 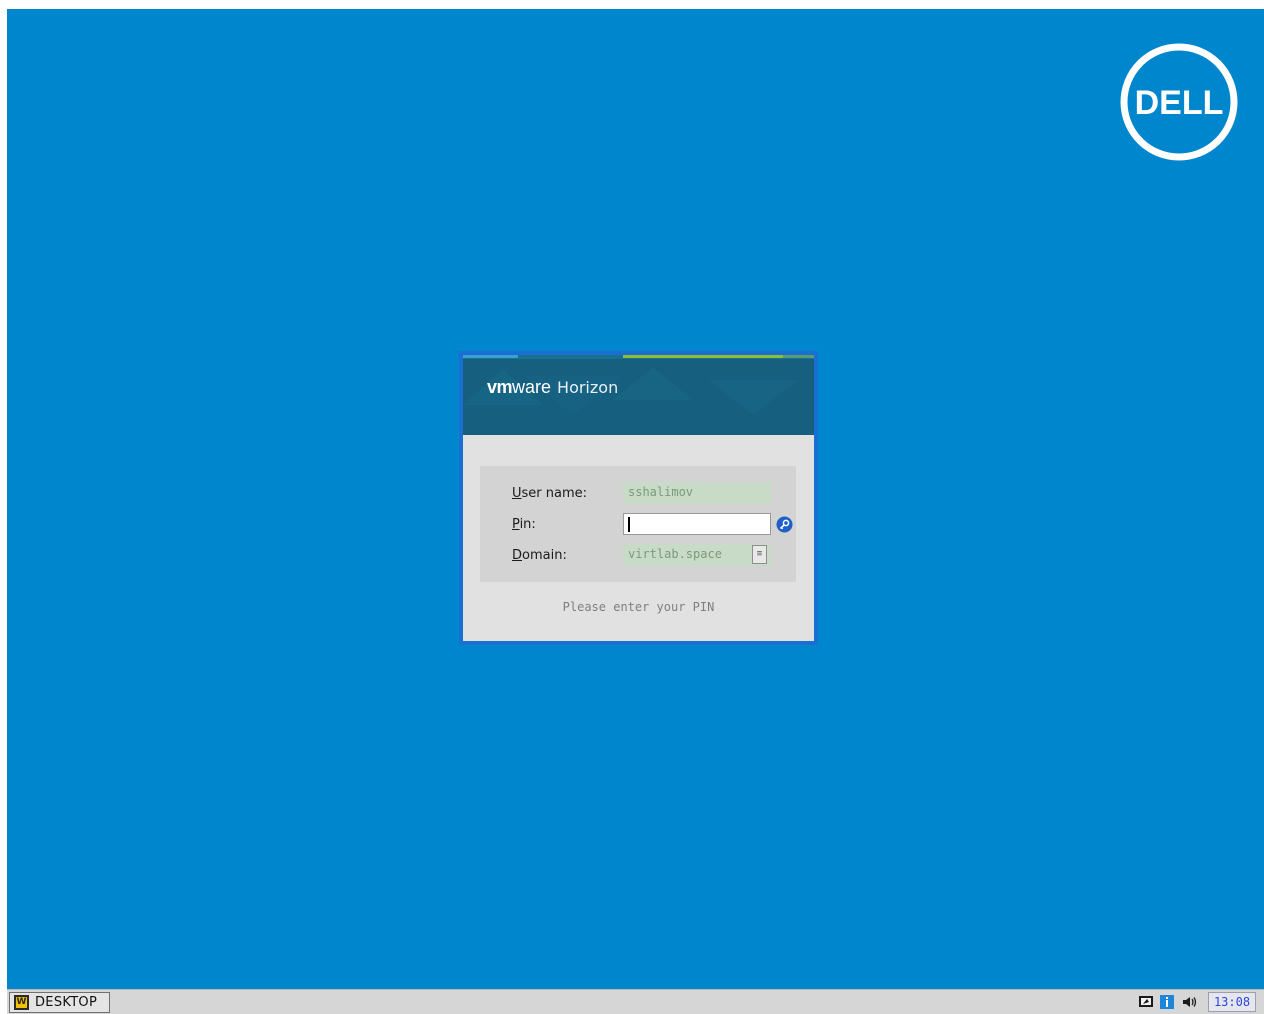 What do you see at coordinates (1232, 1002) in the screenshot?
I see `clock: 13:08` at bounding box center [1232, 1002].